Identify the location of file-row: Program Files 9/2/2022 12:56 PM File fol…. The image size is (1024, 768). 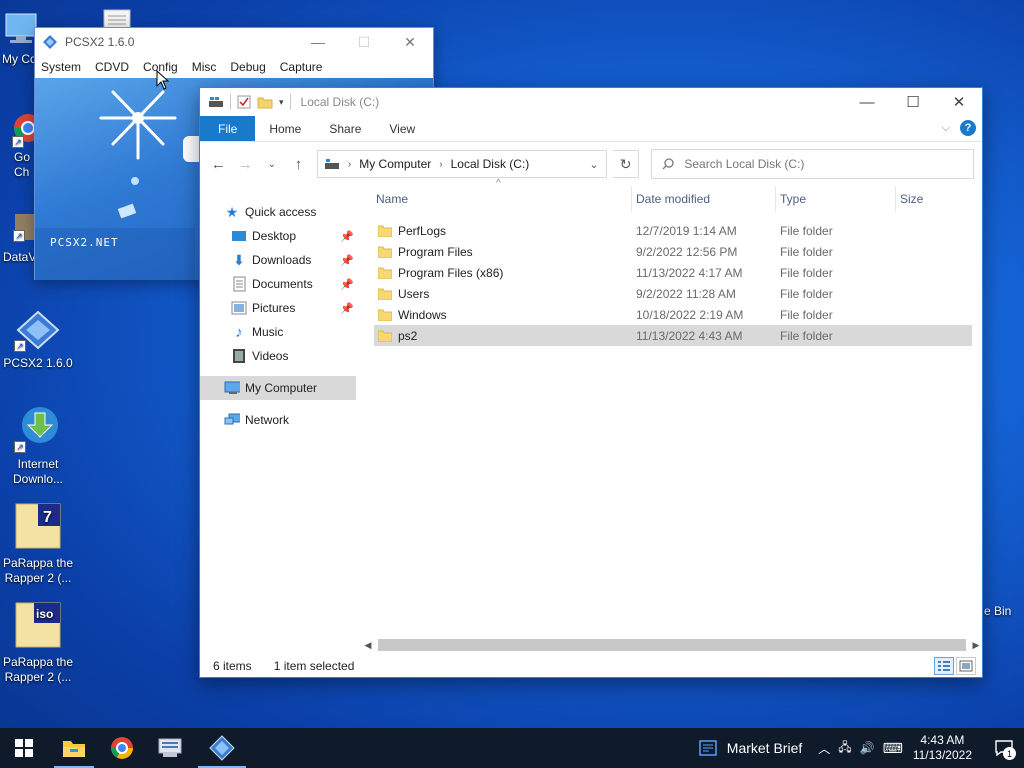
(673, 251).